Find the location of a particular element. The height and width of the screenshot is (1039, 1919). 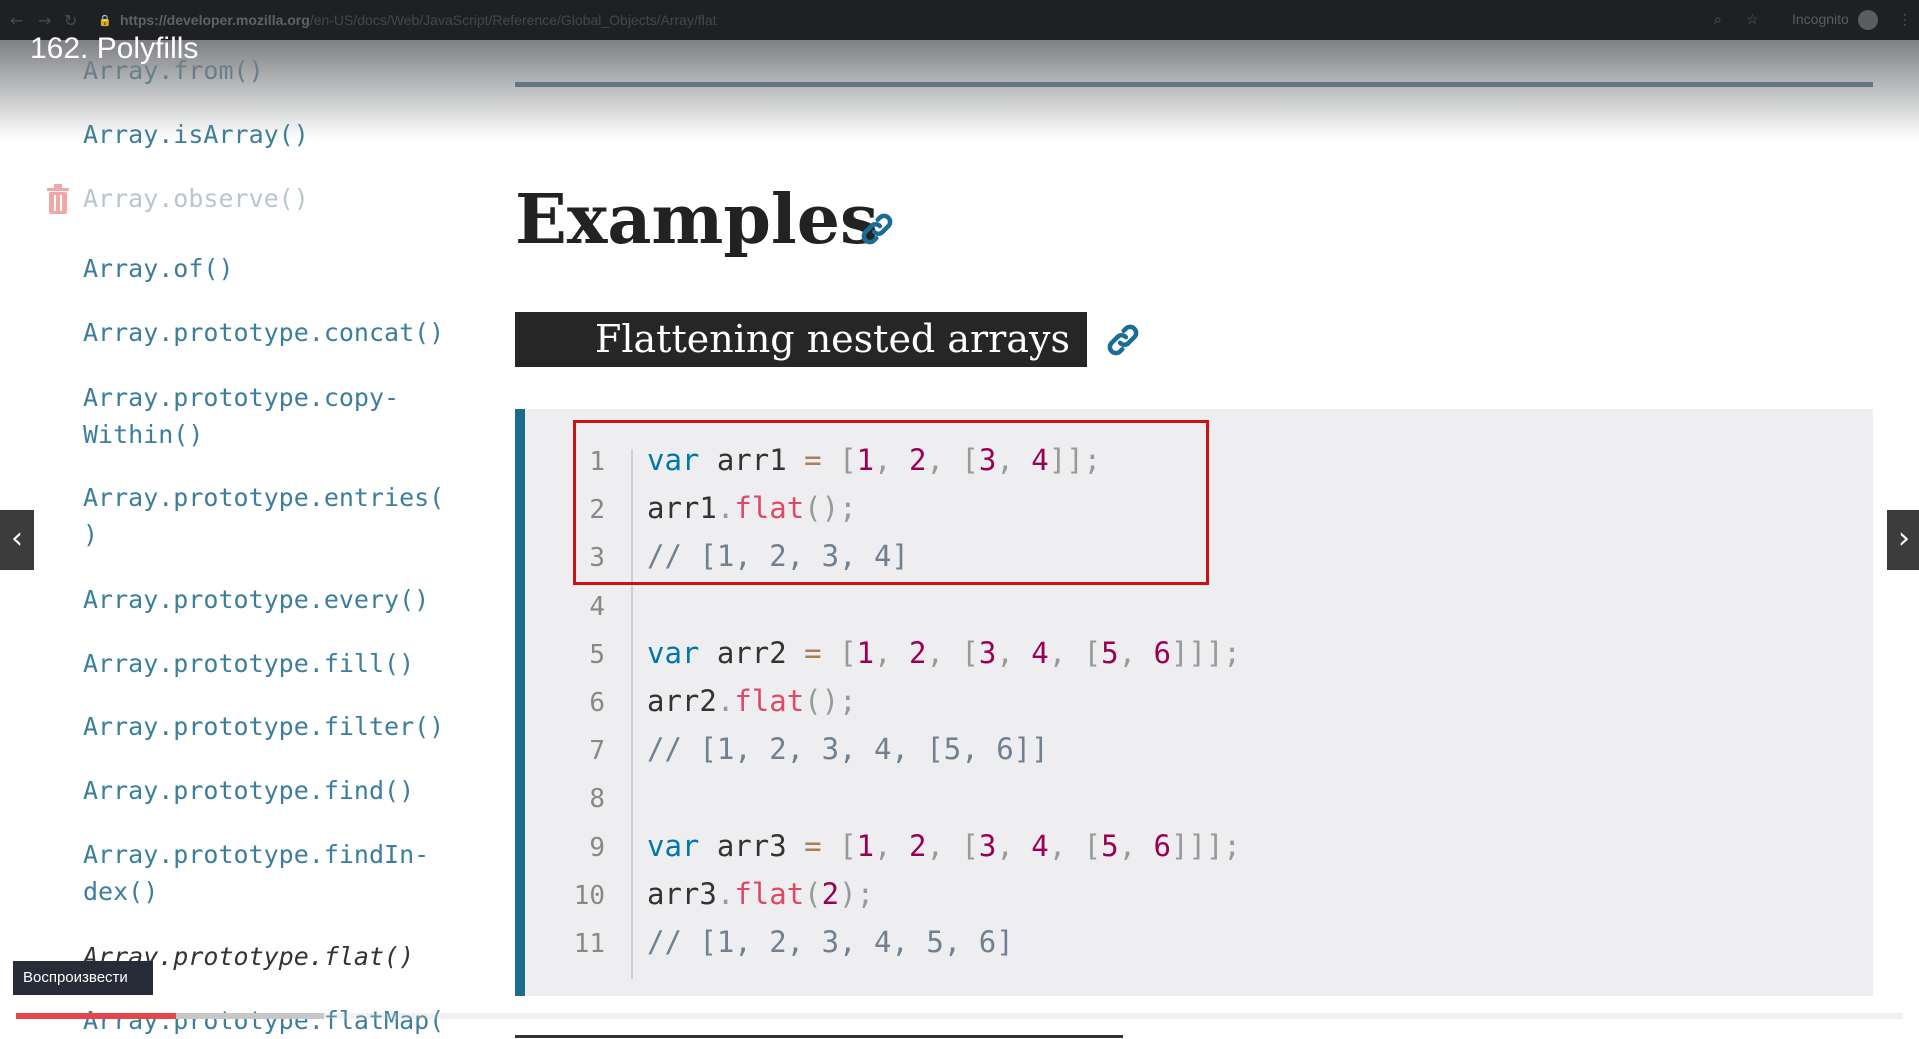

sidebar-item: Array.of() is located at coordinates (158, 268).